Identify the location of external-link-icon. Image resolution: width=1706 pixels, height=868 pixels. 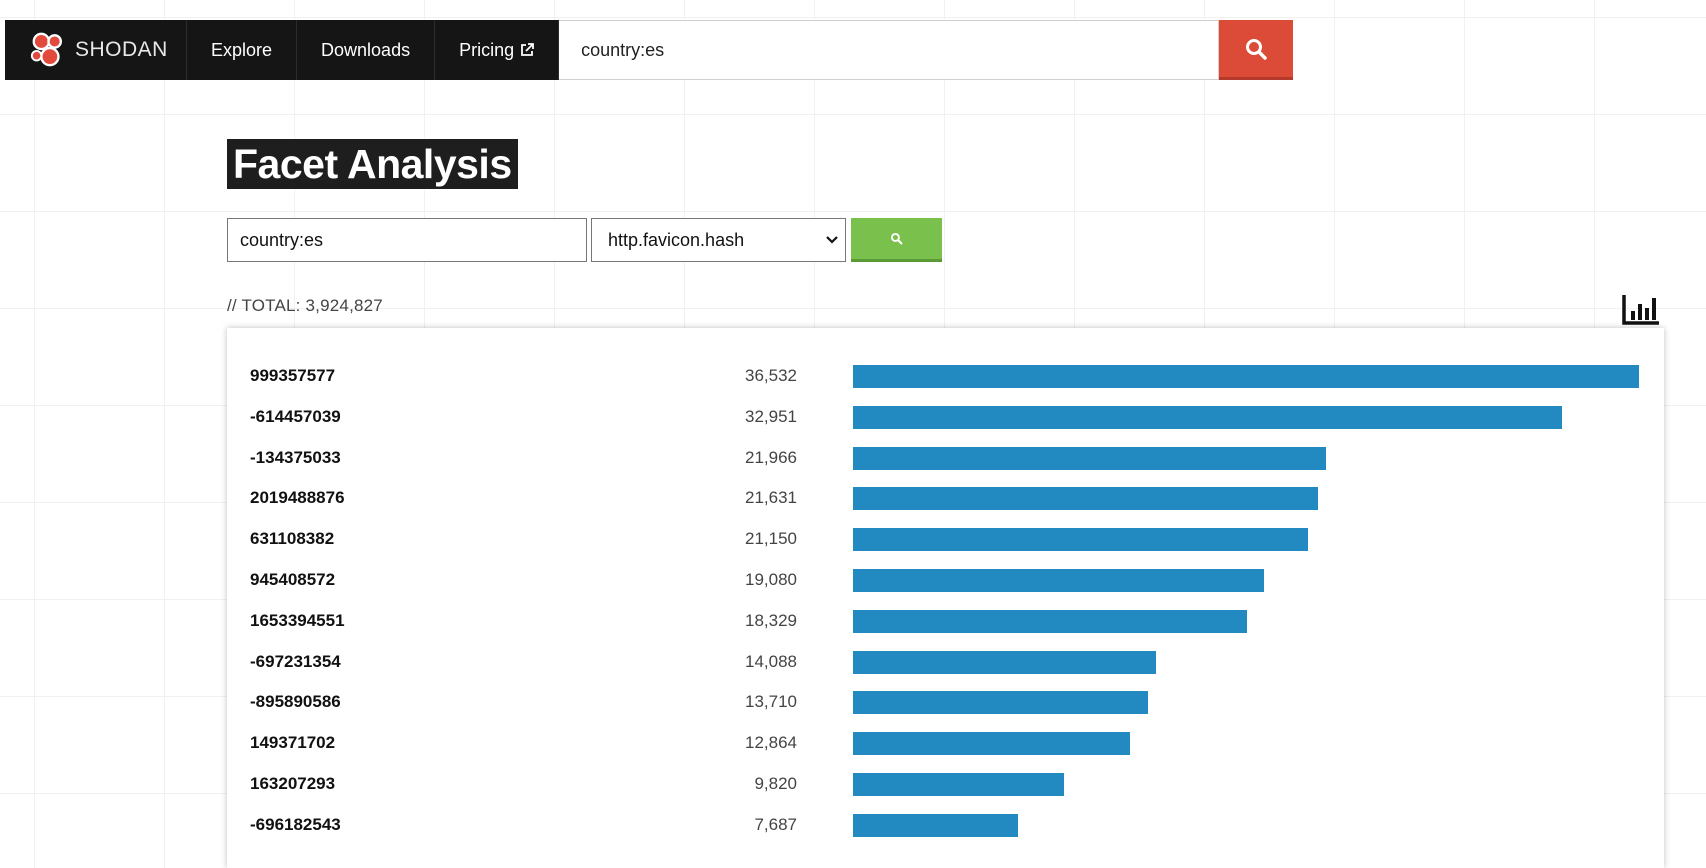
(528, 49).